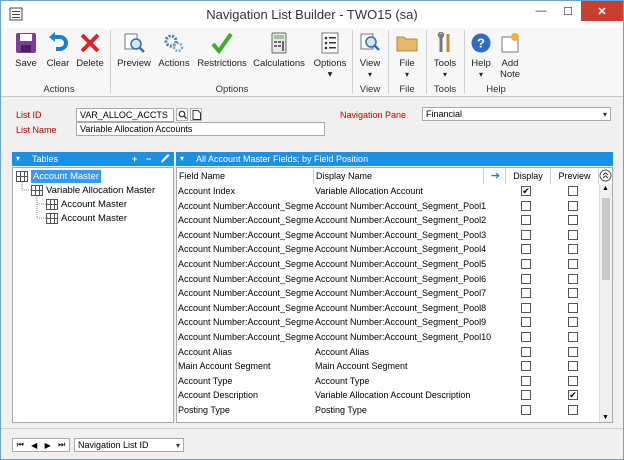 The height and width of the screenshot is (460, 624). Describe the element at coordinates (413, 366) in the screenshot. I see `display-name-cell: Main Account Segment` at that location.